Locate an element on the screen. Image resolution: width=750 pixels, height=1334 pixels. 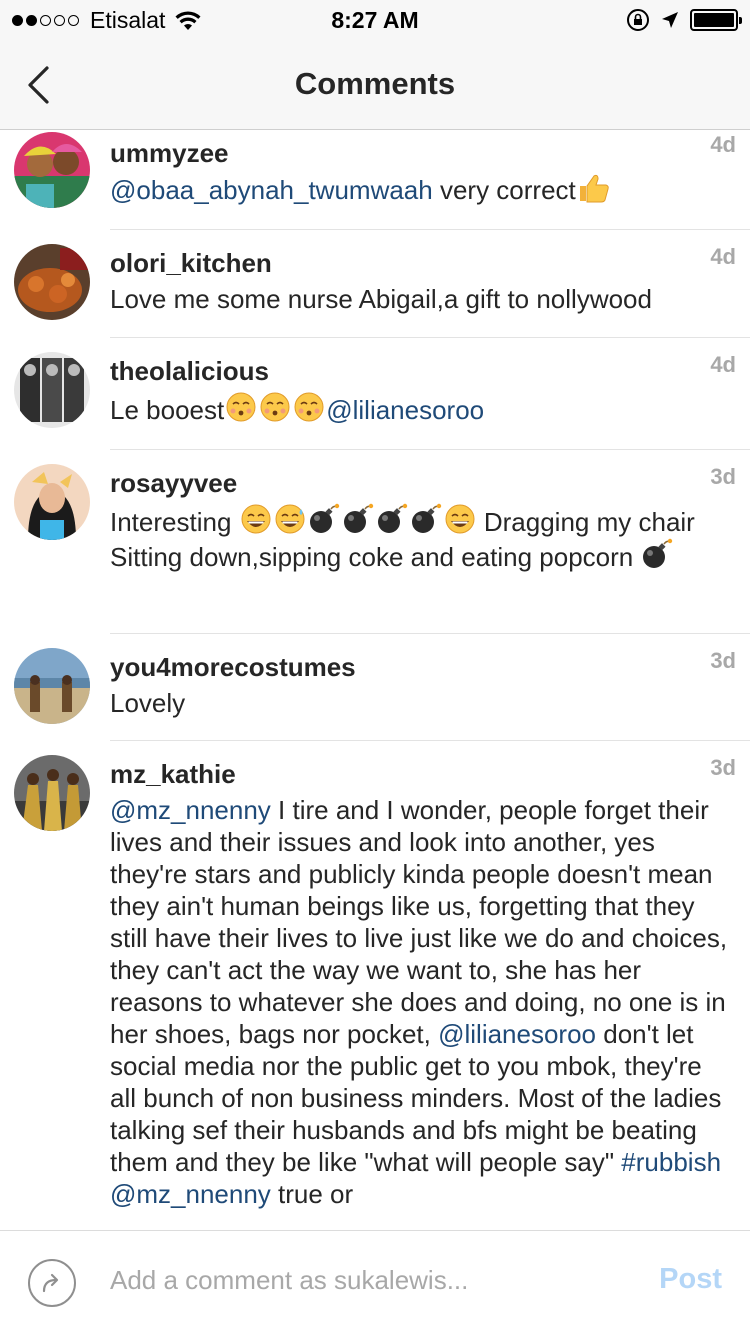
share-button is located at coordinates (52, 1283).